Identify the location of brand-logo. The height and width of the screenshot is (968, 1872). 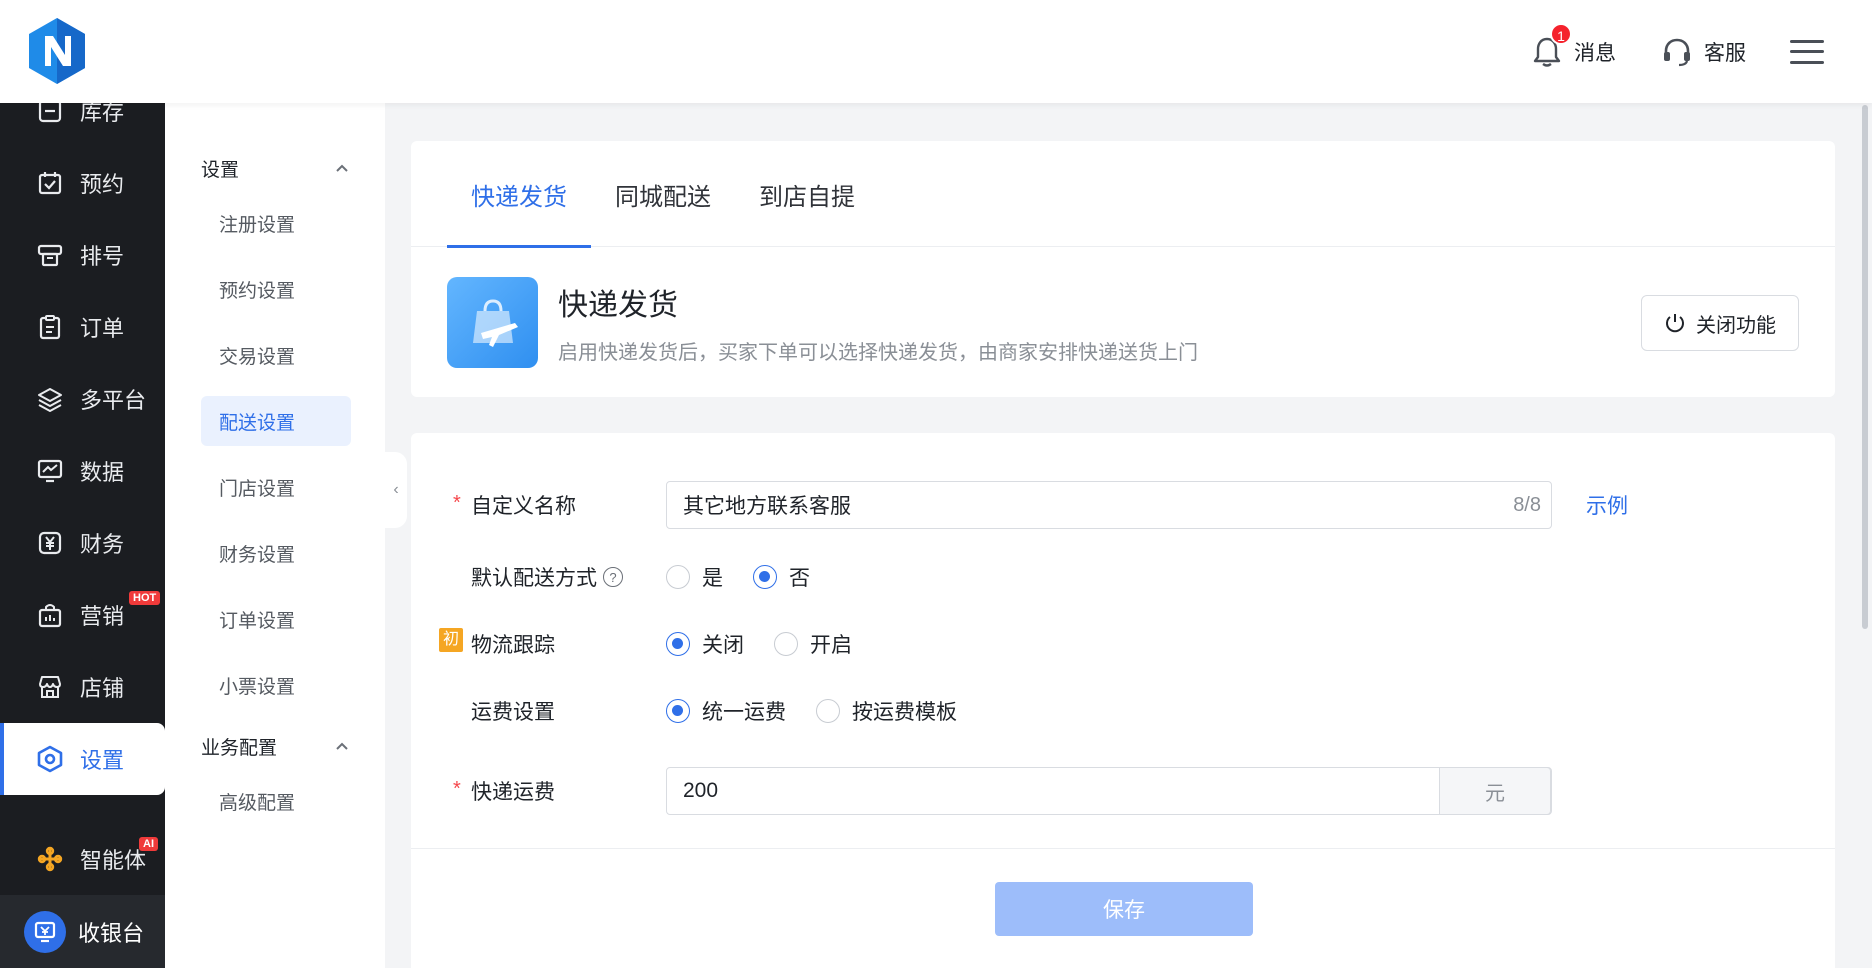
(57, 51).